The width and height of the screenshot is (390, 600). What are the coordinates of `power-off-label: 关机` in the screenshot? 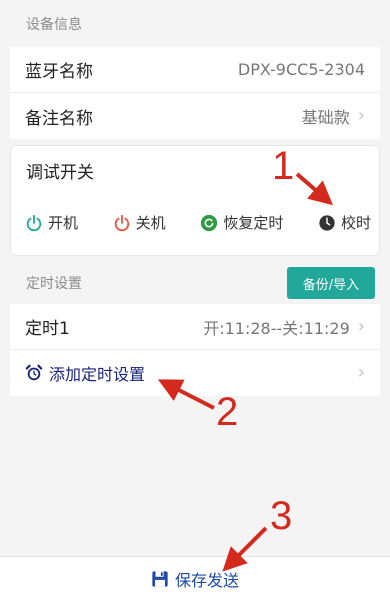 It's located at (150, 223).